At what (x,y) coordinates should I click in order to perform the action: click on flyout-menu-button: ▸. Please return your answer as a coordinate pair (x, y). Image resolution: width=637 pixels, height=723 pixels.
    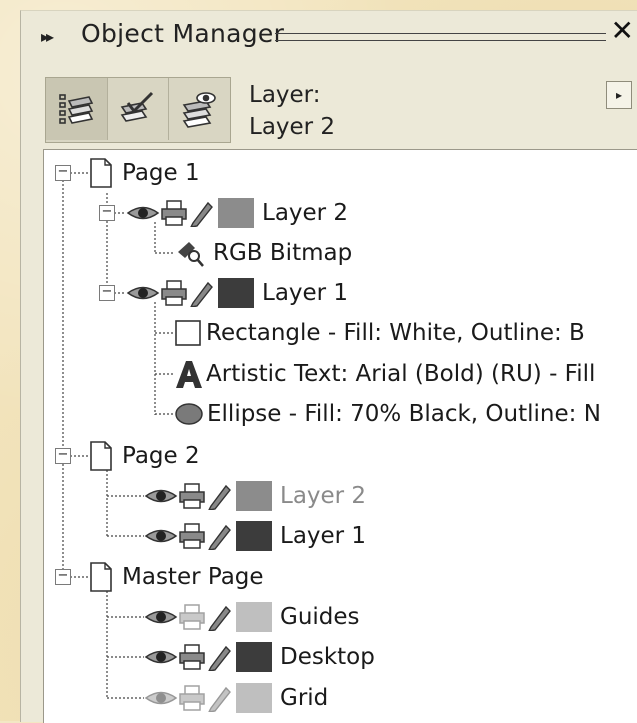
    Looking at the image, I should click on (619, 95).